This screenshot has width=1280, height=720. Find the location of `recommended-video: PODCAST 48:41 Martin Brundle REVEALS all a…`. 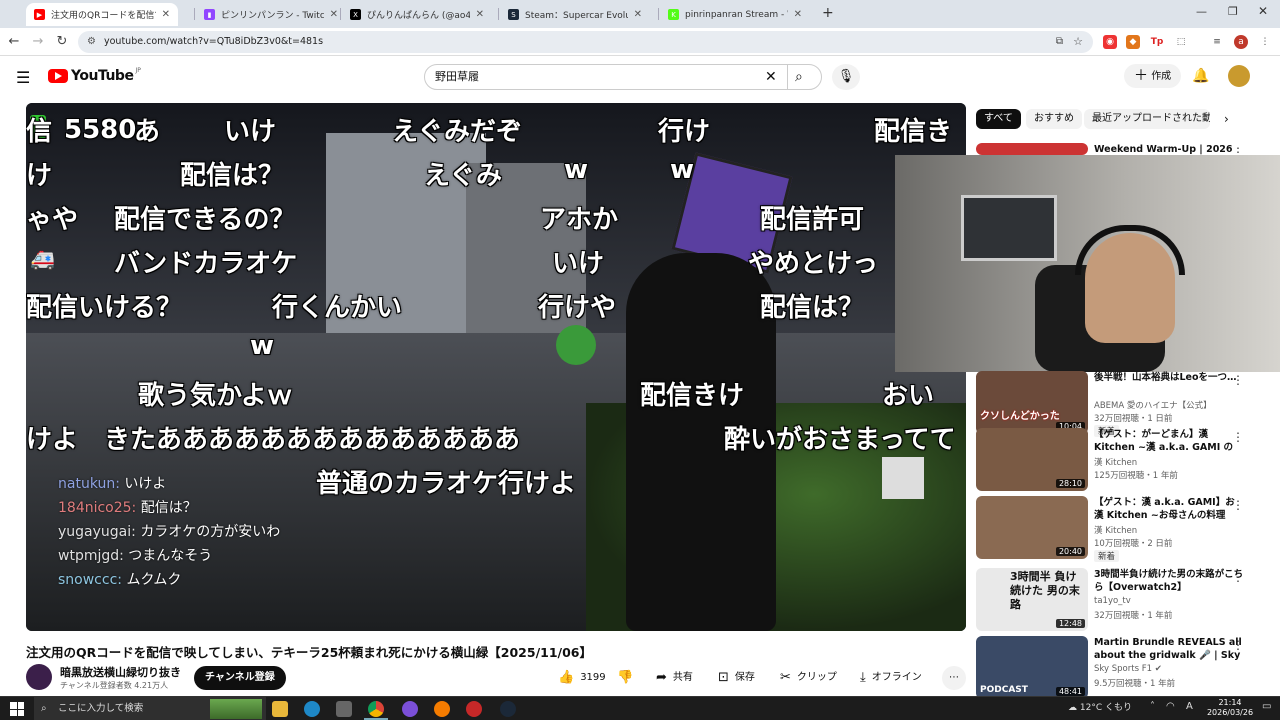

recommended-video: PODCAST 48:41 Martin Brundle REVEALS all a… is located at coordinates (1121, 668).